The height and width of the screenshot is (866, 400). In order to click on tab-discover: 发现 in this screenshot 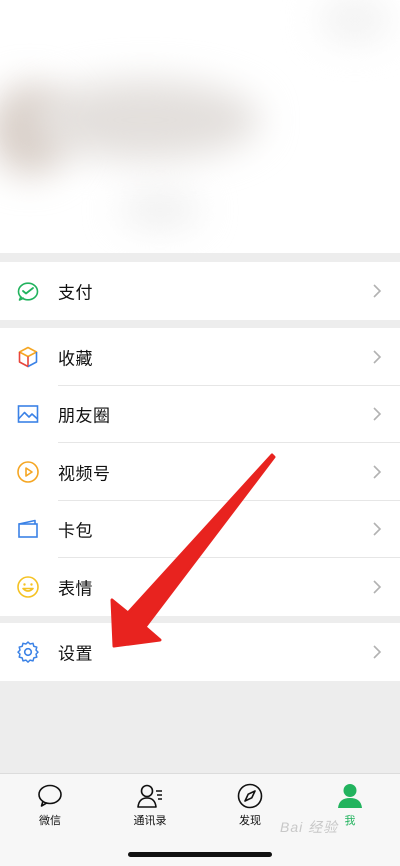, I will do `click(250, 807)`.